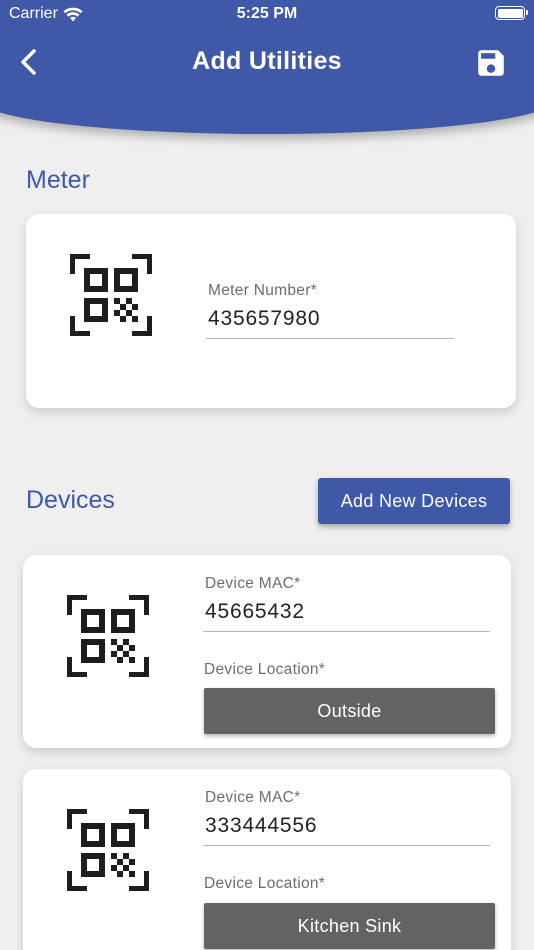  Describe the element at coordinates (349, 711) in the screenshot. I see `device-location-button: Outside` at that location.